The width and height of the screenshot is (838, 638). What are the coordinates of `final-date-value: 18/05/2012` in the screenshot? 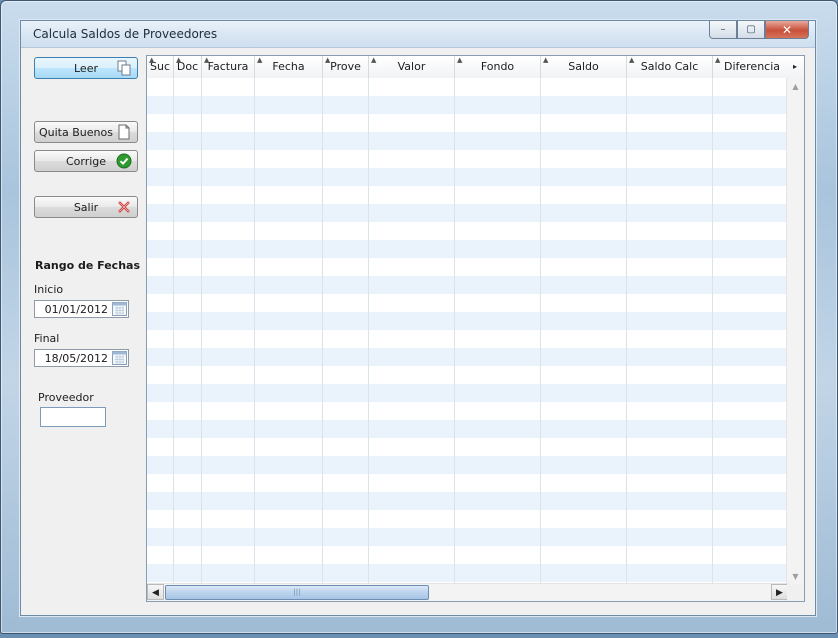 It's located at (76, 358).